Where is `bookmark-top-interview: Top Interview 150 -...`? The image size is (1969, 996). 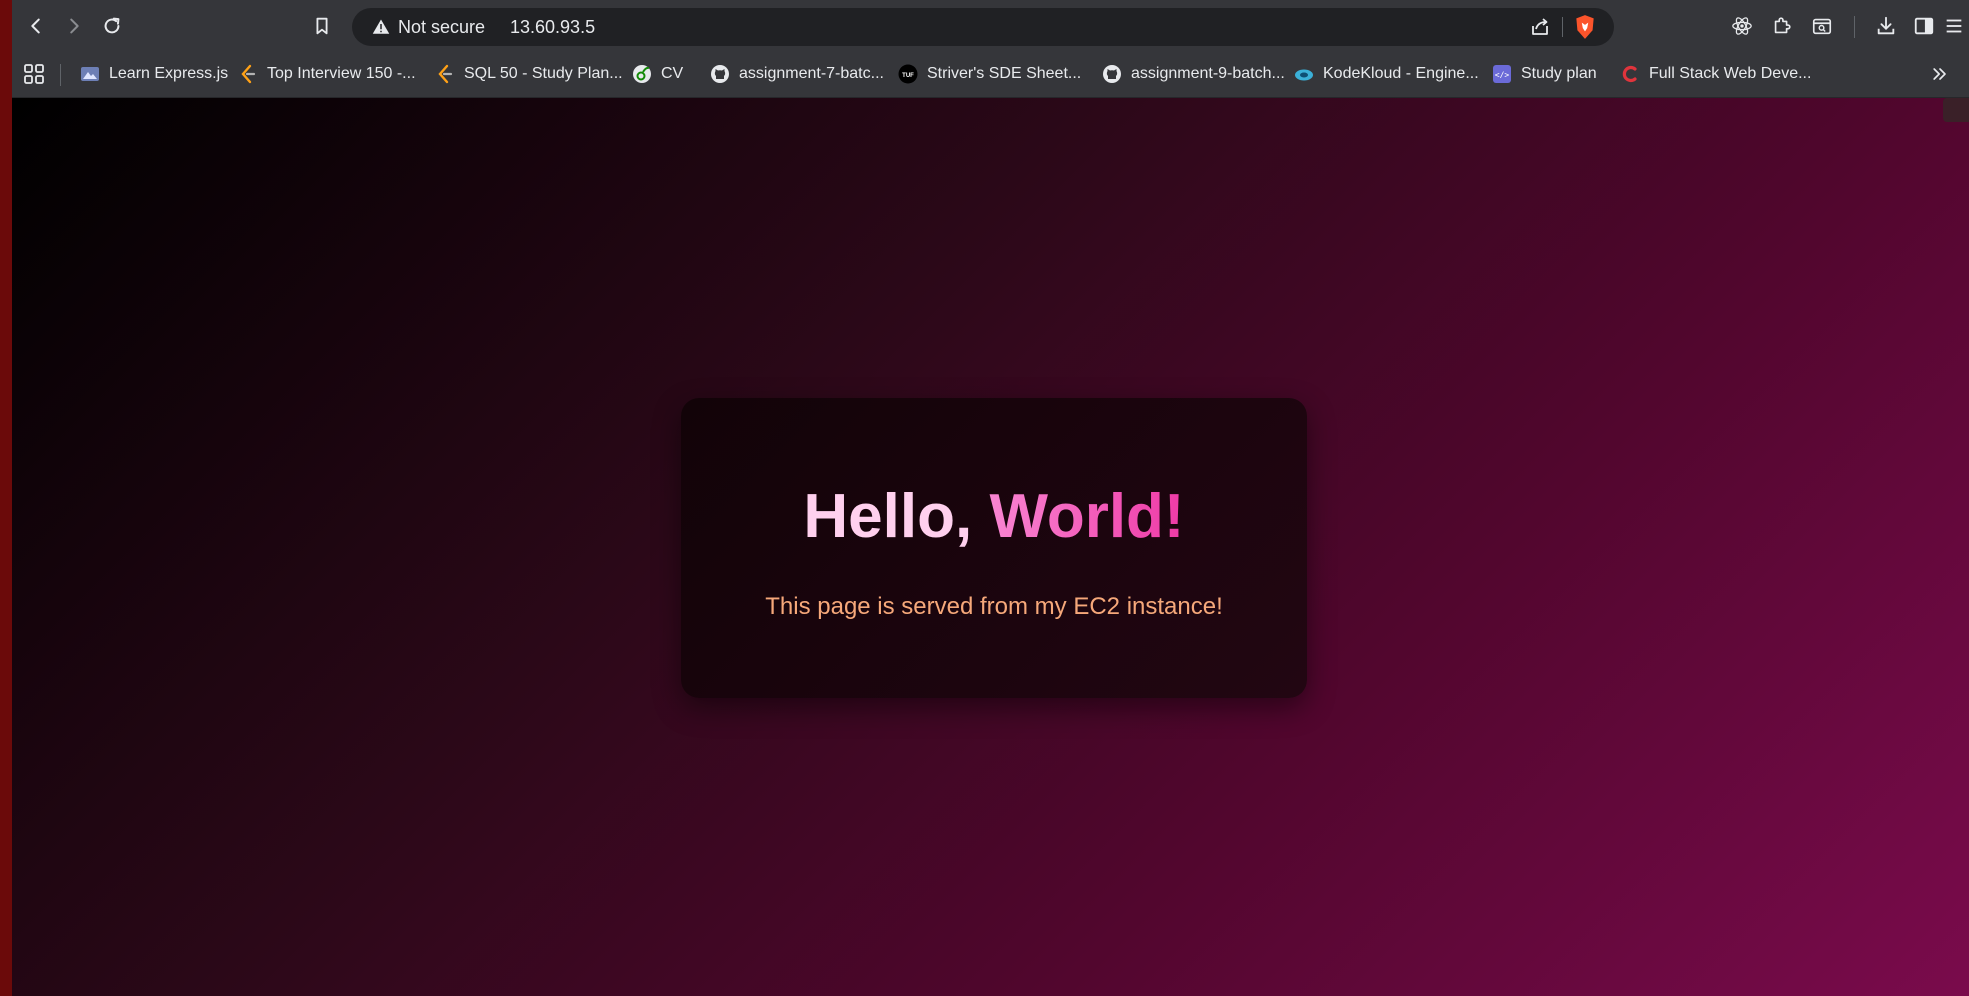 bookmark-top-interview: Top Interview 150 -... is located at coordinates (327, 74).